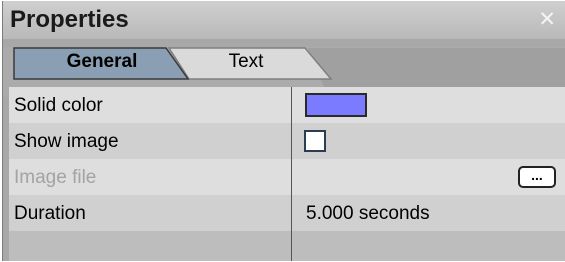  What do you see at coordinates (284, 20) in the screenshot?
I see `title-bar: Properties ✕` at bounding box center [284, 20].